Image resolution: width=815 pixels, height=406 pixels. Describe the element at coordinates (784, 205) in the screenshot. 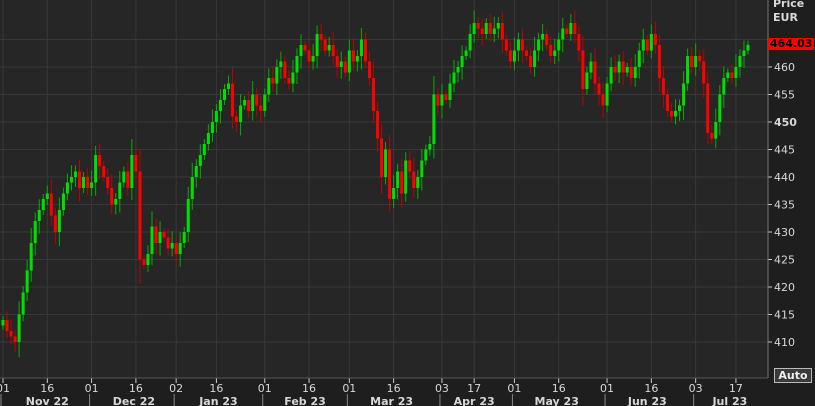

I see `y-tick-label: 435` at that location.